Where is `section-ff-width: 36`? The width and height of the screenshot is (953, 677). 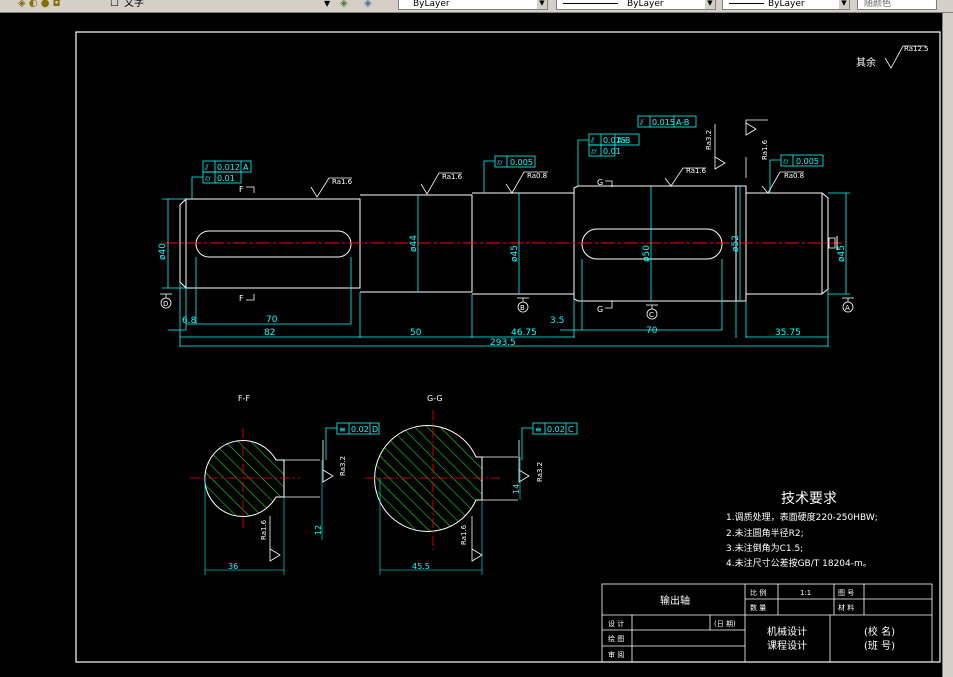 section-ff-width: 36 is located at coordinates (233, 566).